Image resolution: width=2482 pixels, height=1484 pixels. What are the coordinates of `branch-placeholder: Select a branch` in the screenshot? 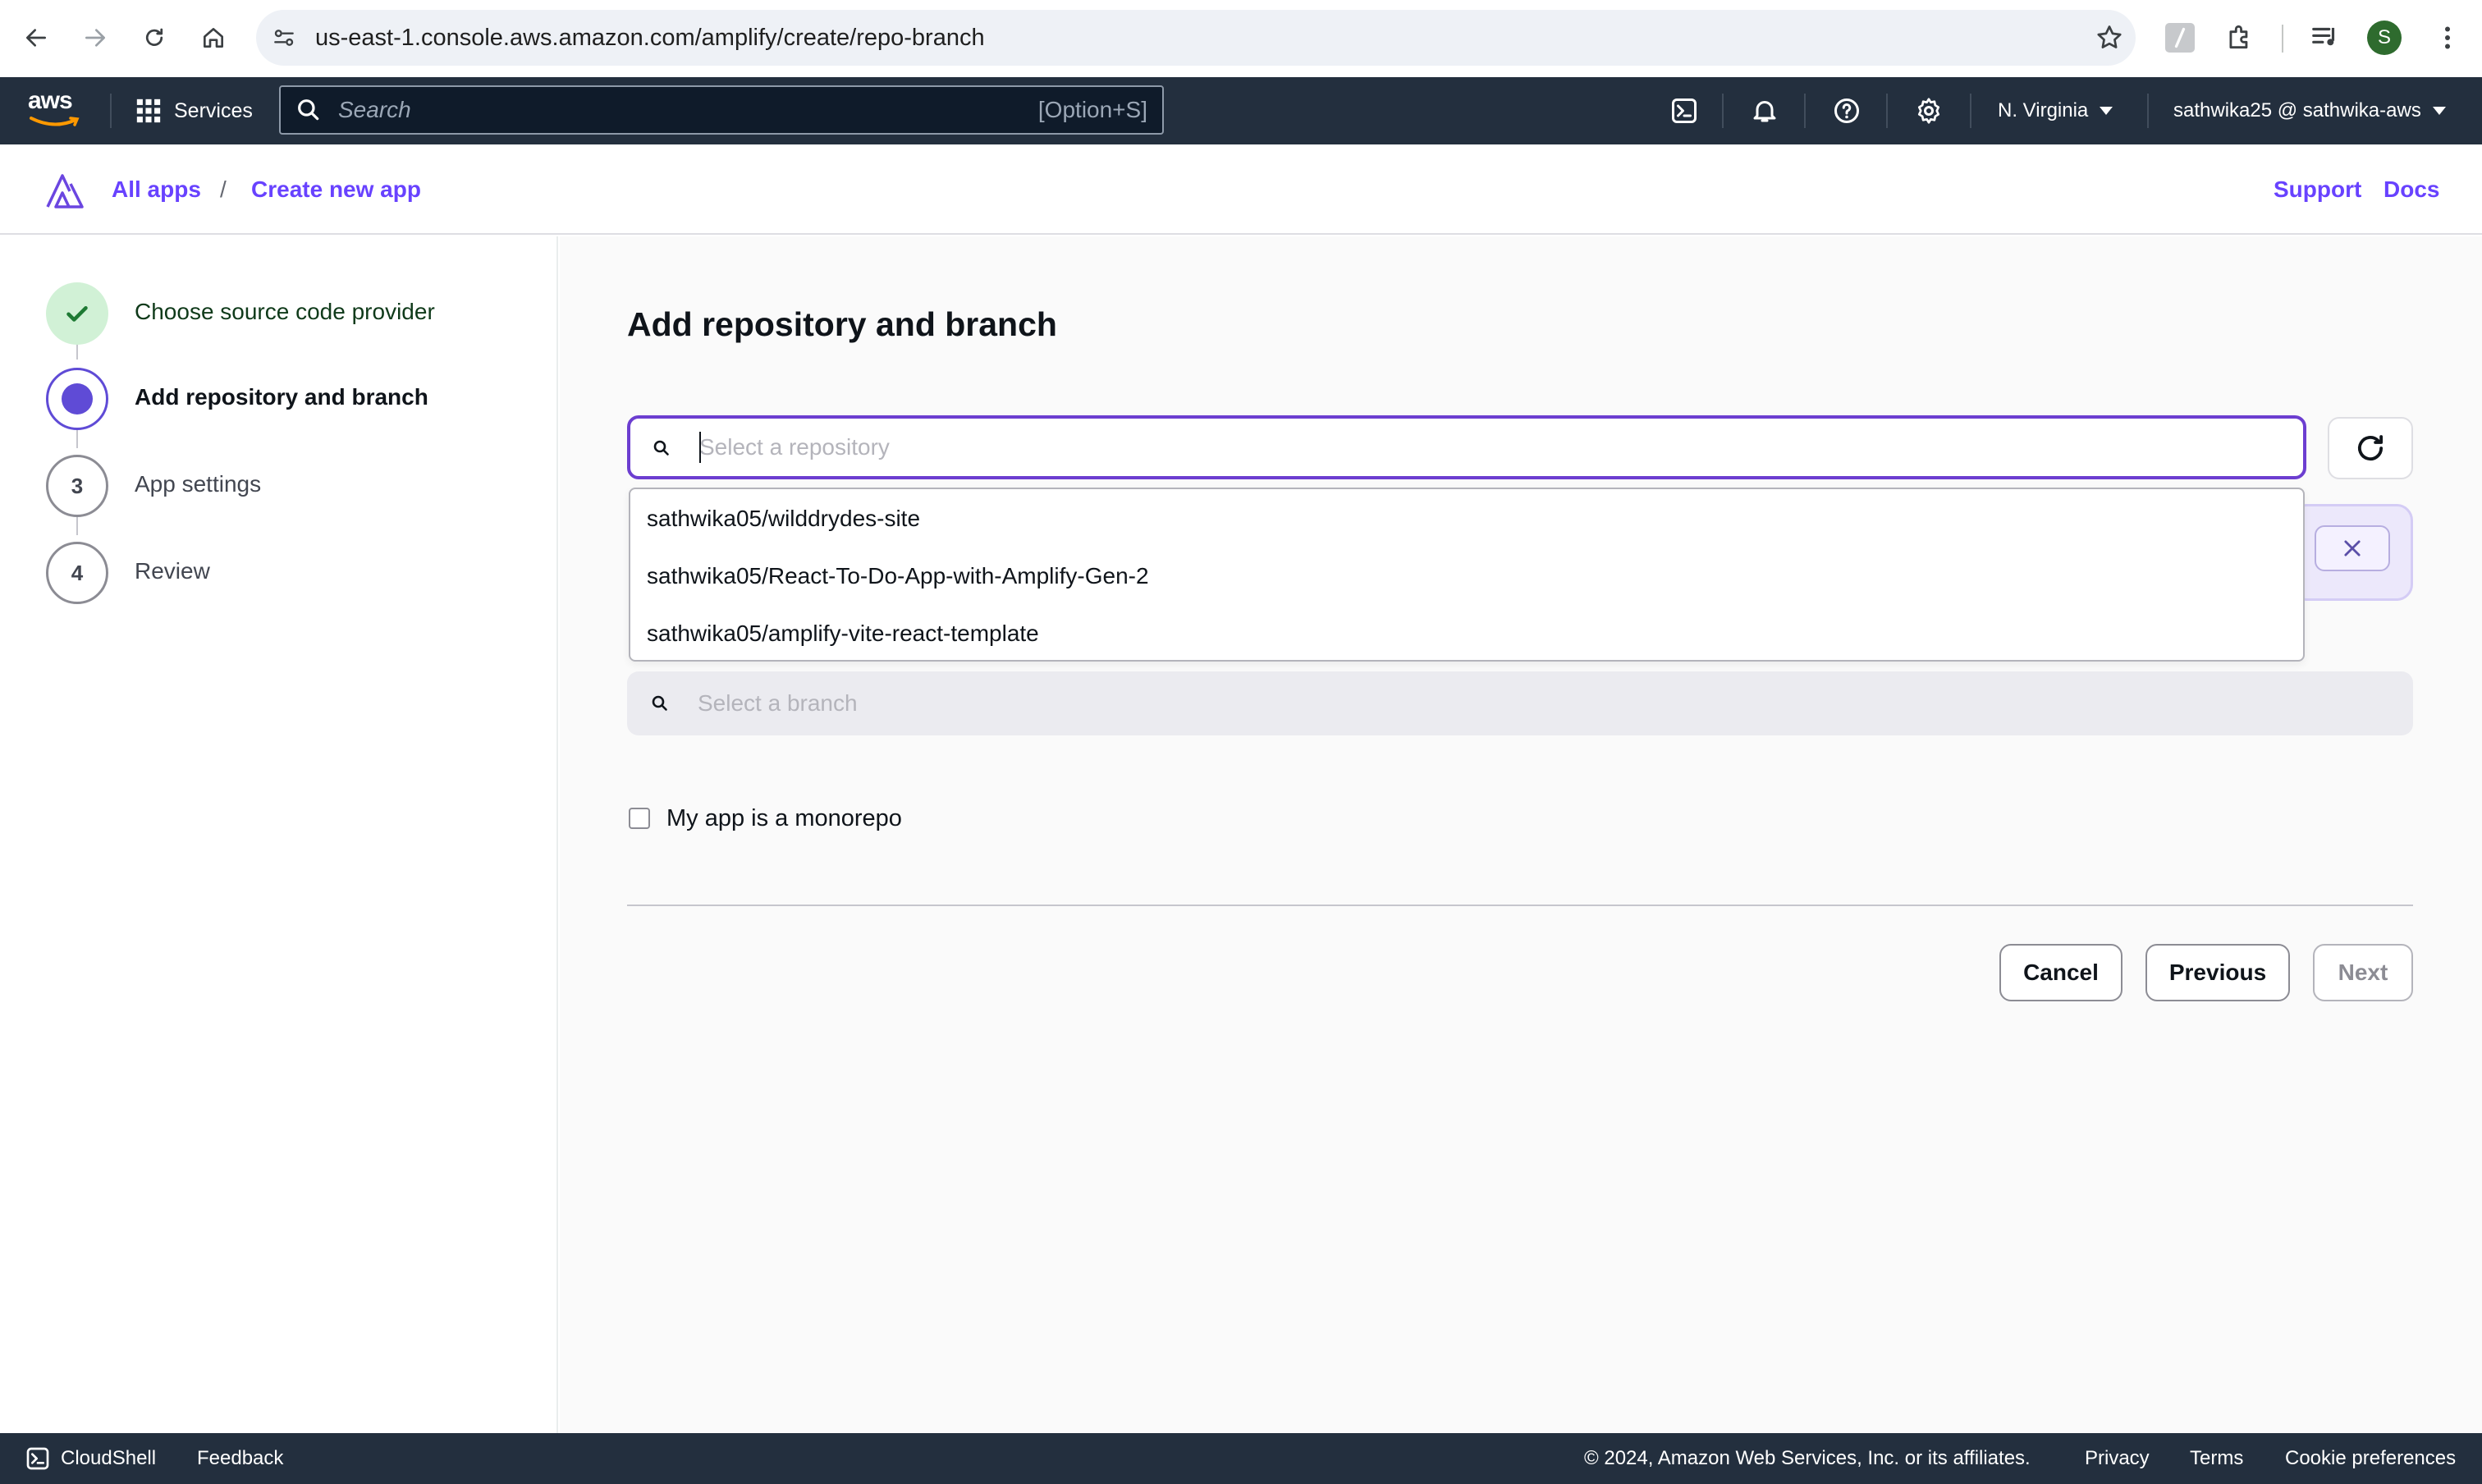 It's located at (778, 703).